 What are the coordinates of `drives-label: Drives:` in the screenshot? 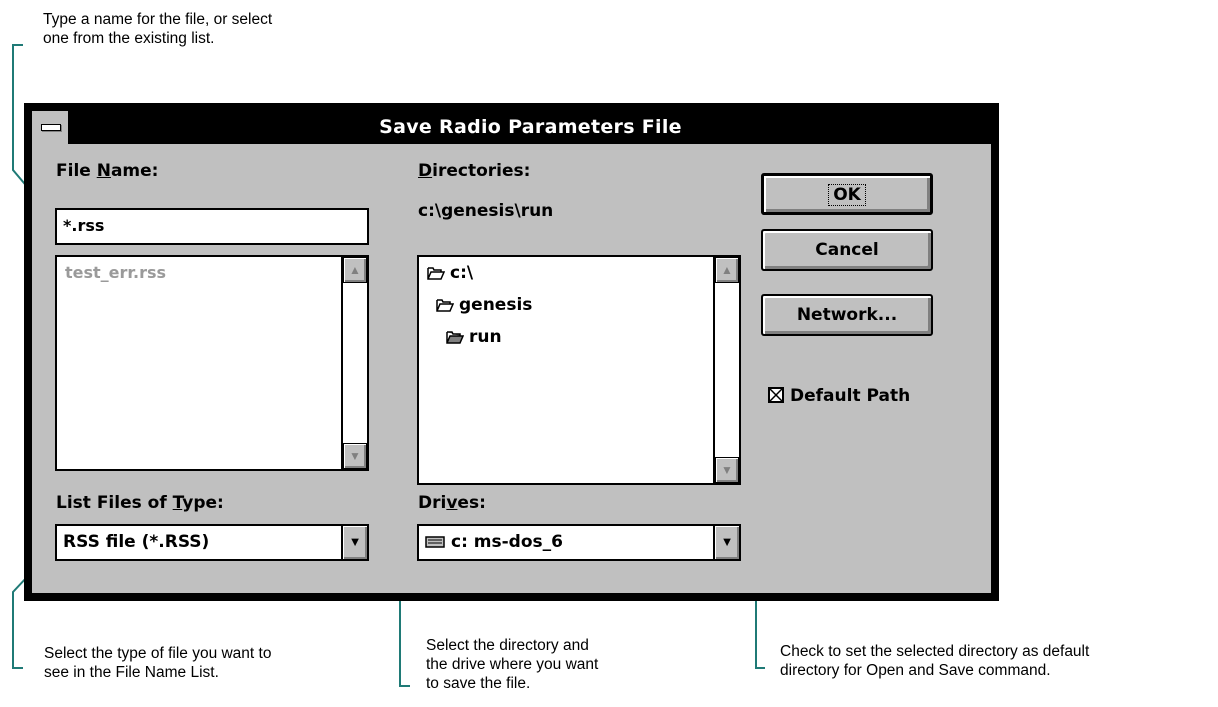 It's located at (452, 503).